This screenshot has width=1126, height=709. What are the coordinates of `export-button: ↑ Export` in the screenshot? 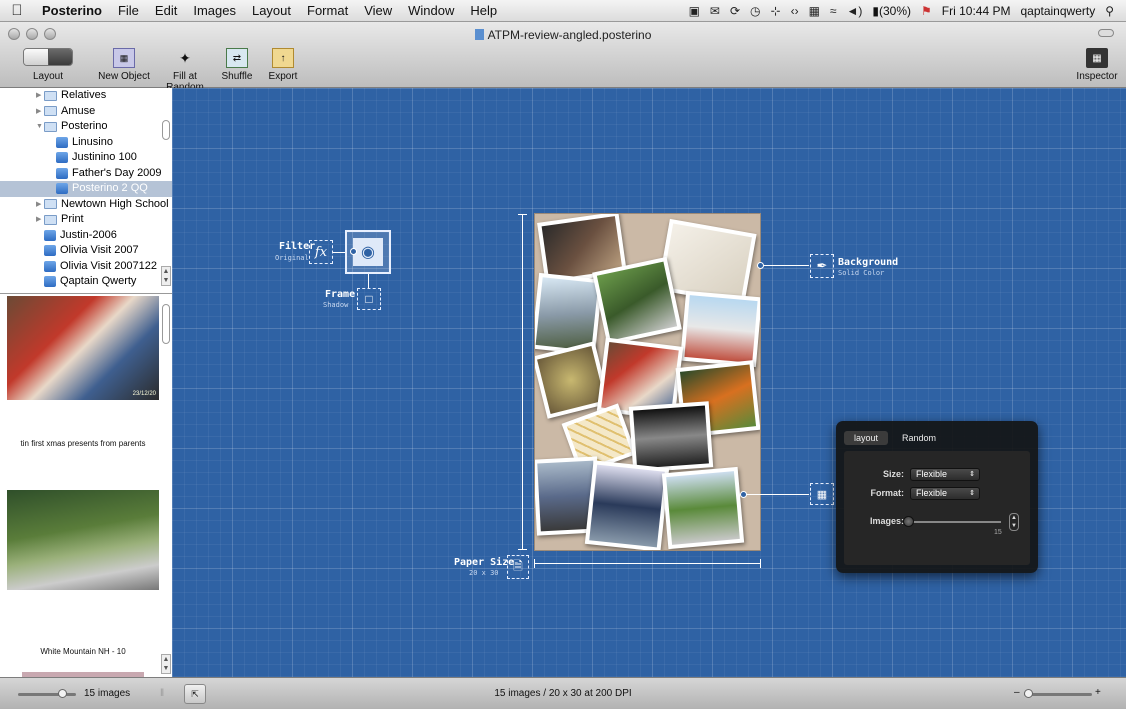 It's located at (283, 65).